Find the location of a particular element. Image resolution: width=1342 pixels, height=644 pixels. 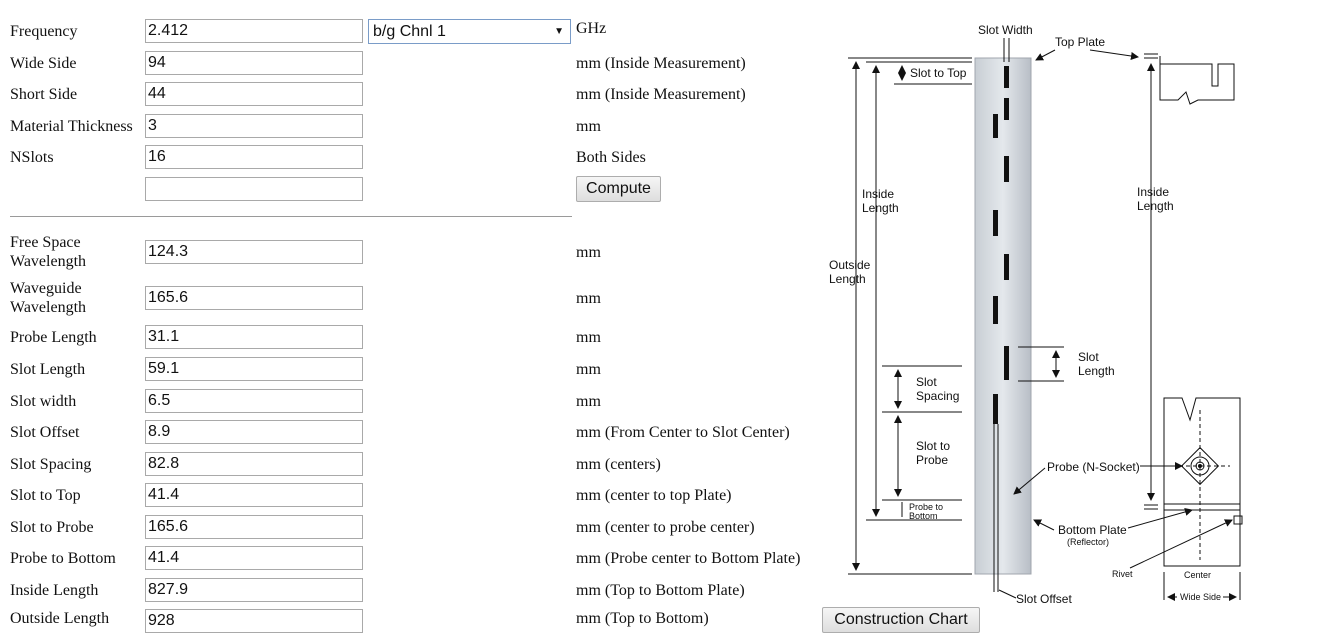

inside-length-right-text: Inside is located at coordinates (1153, 192).